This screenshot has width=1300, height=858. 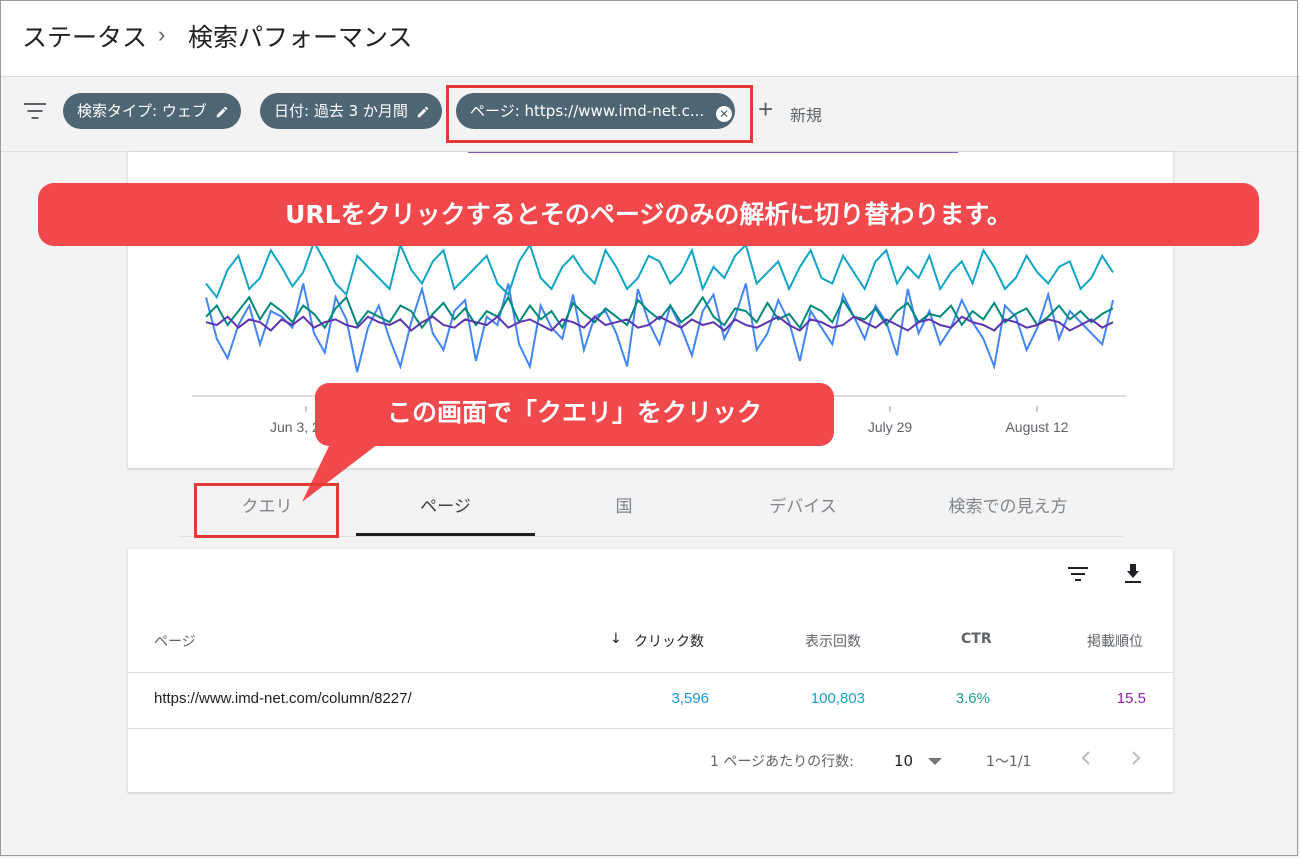 What do you see at coordinates (266, 510) in the screenshot?
I see `highlight-box-query-tab` at bounding box center [266, 510].